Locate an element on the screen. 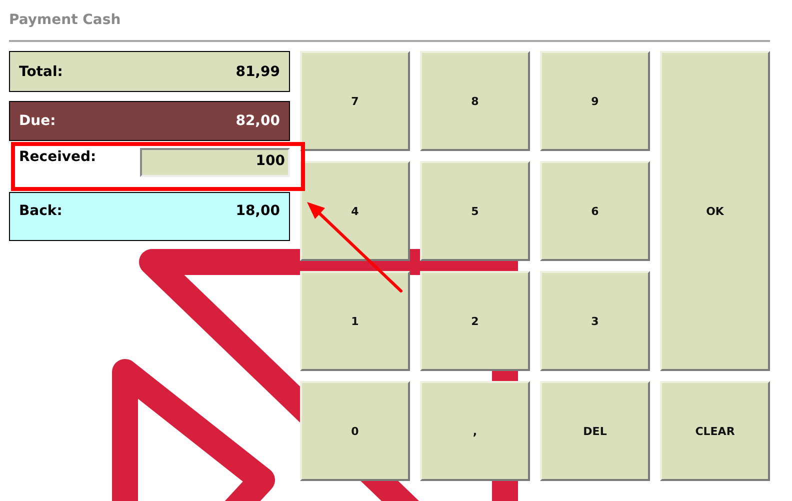 The image size is (792, 501). keypad-button: 6 is located at coordinates (595, 211).